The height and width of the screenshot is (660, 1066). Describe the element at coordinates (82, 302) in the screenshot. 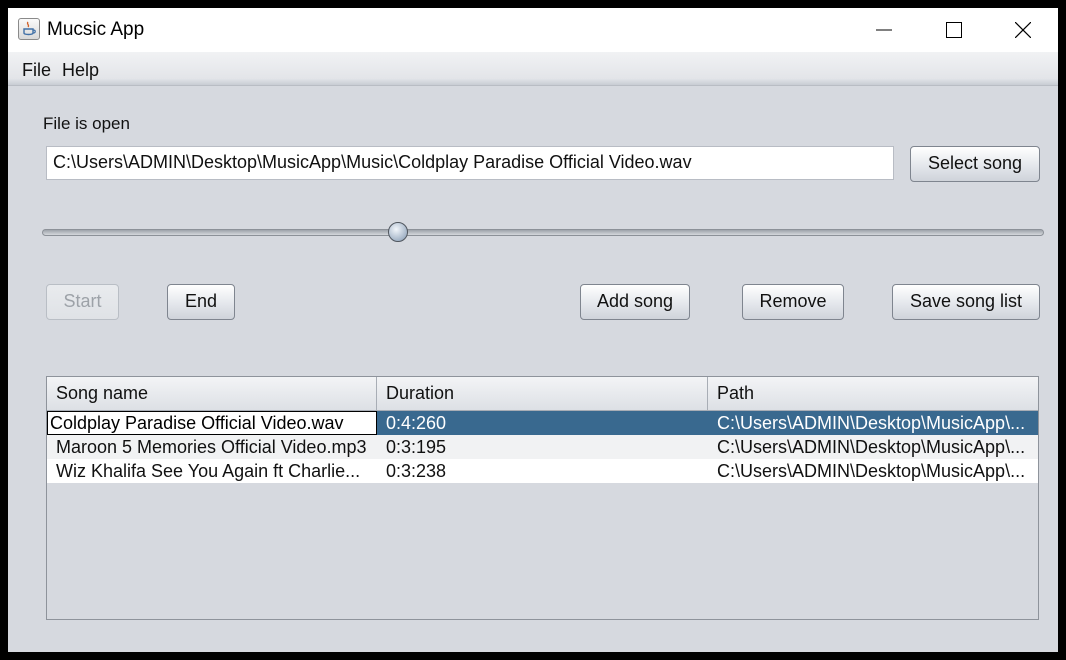

I see `start-button: Start` at that location.